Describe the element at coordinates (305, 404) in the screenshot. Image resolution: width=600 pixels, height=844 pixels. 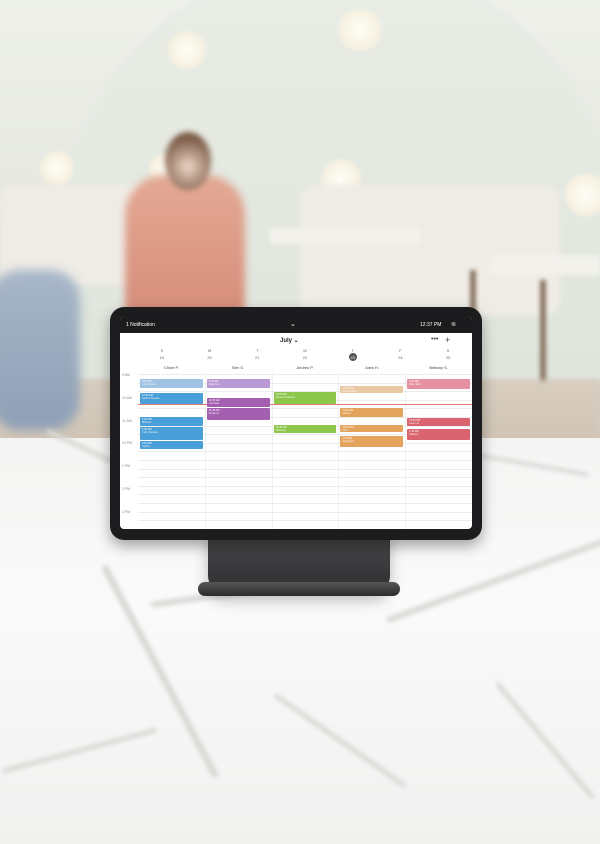
I see `current-time-indicator` at that location.